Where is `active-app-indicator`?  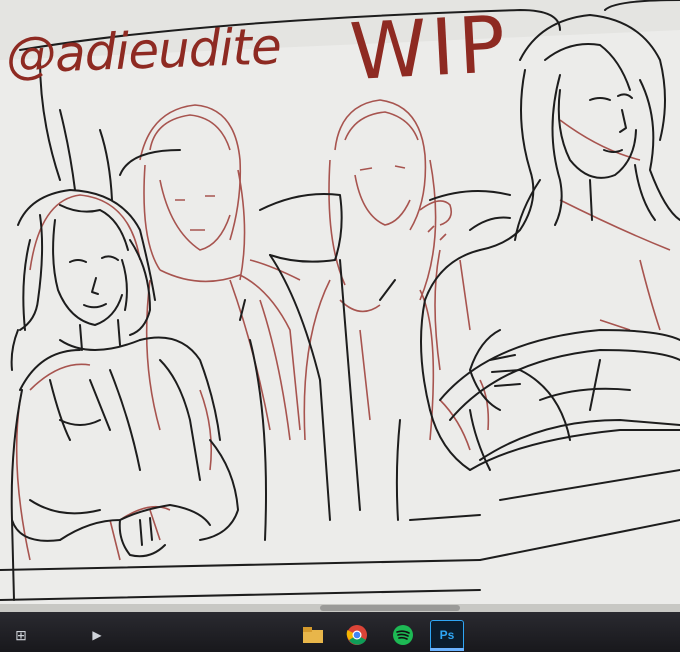 active-app-indicator is located at coordinates (447, 649).